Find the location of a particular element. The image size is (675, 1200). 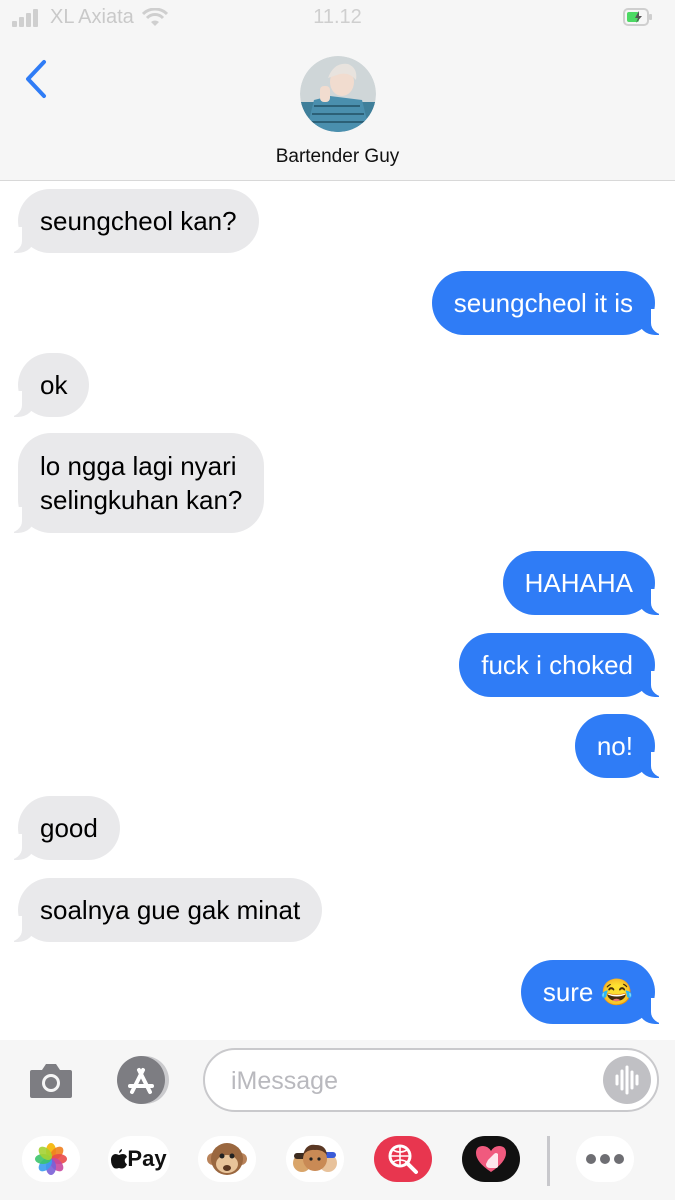

web-search-app-button is located at coordinates (403, 1159).